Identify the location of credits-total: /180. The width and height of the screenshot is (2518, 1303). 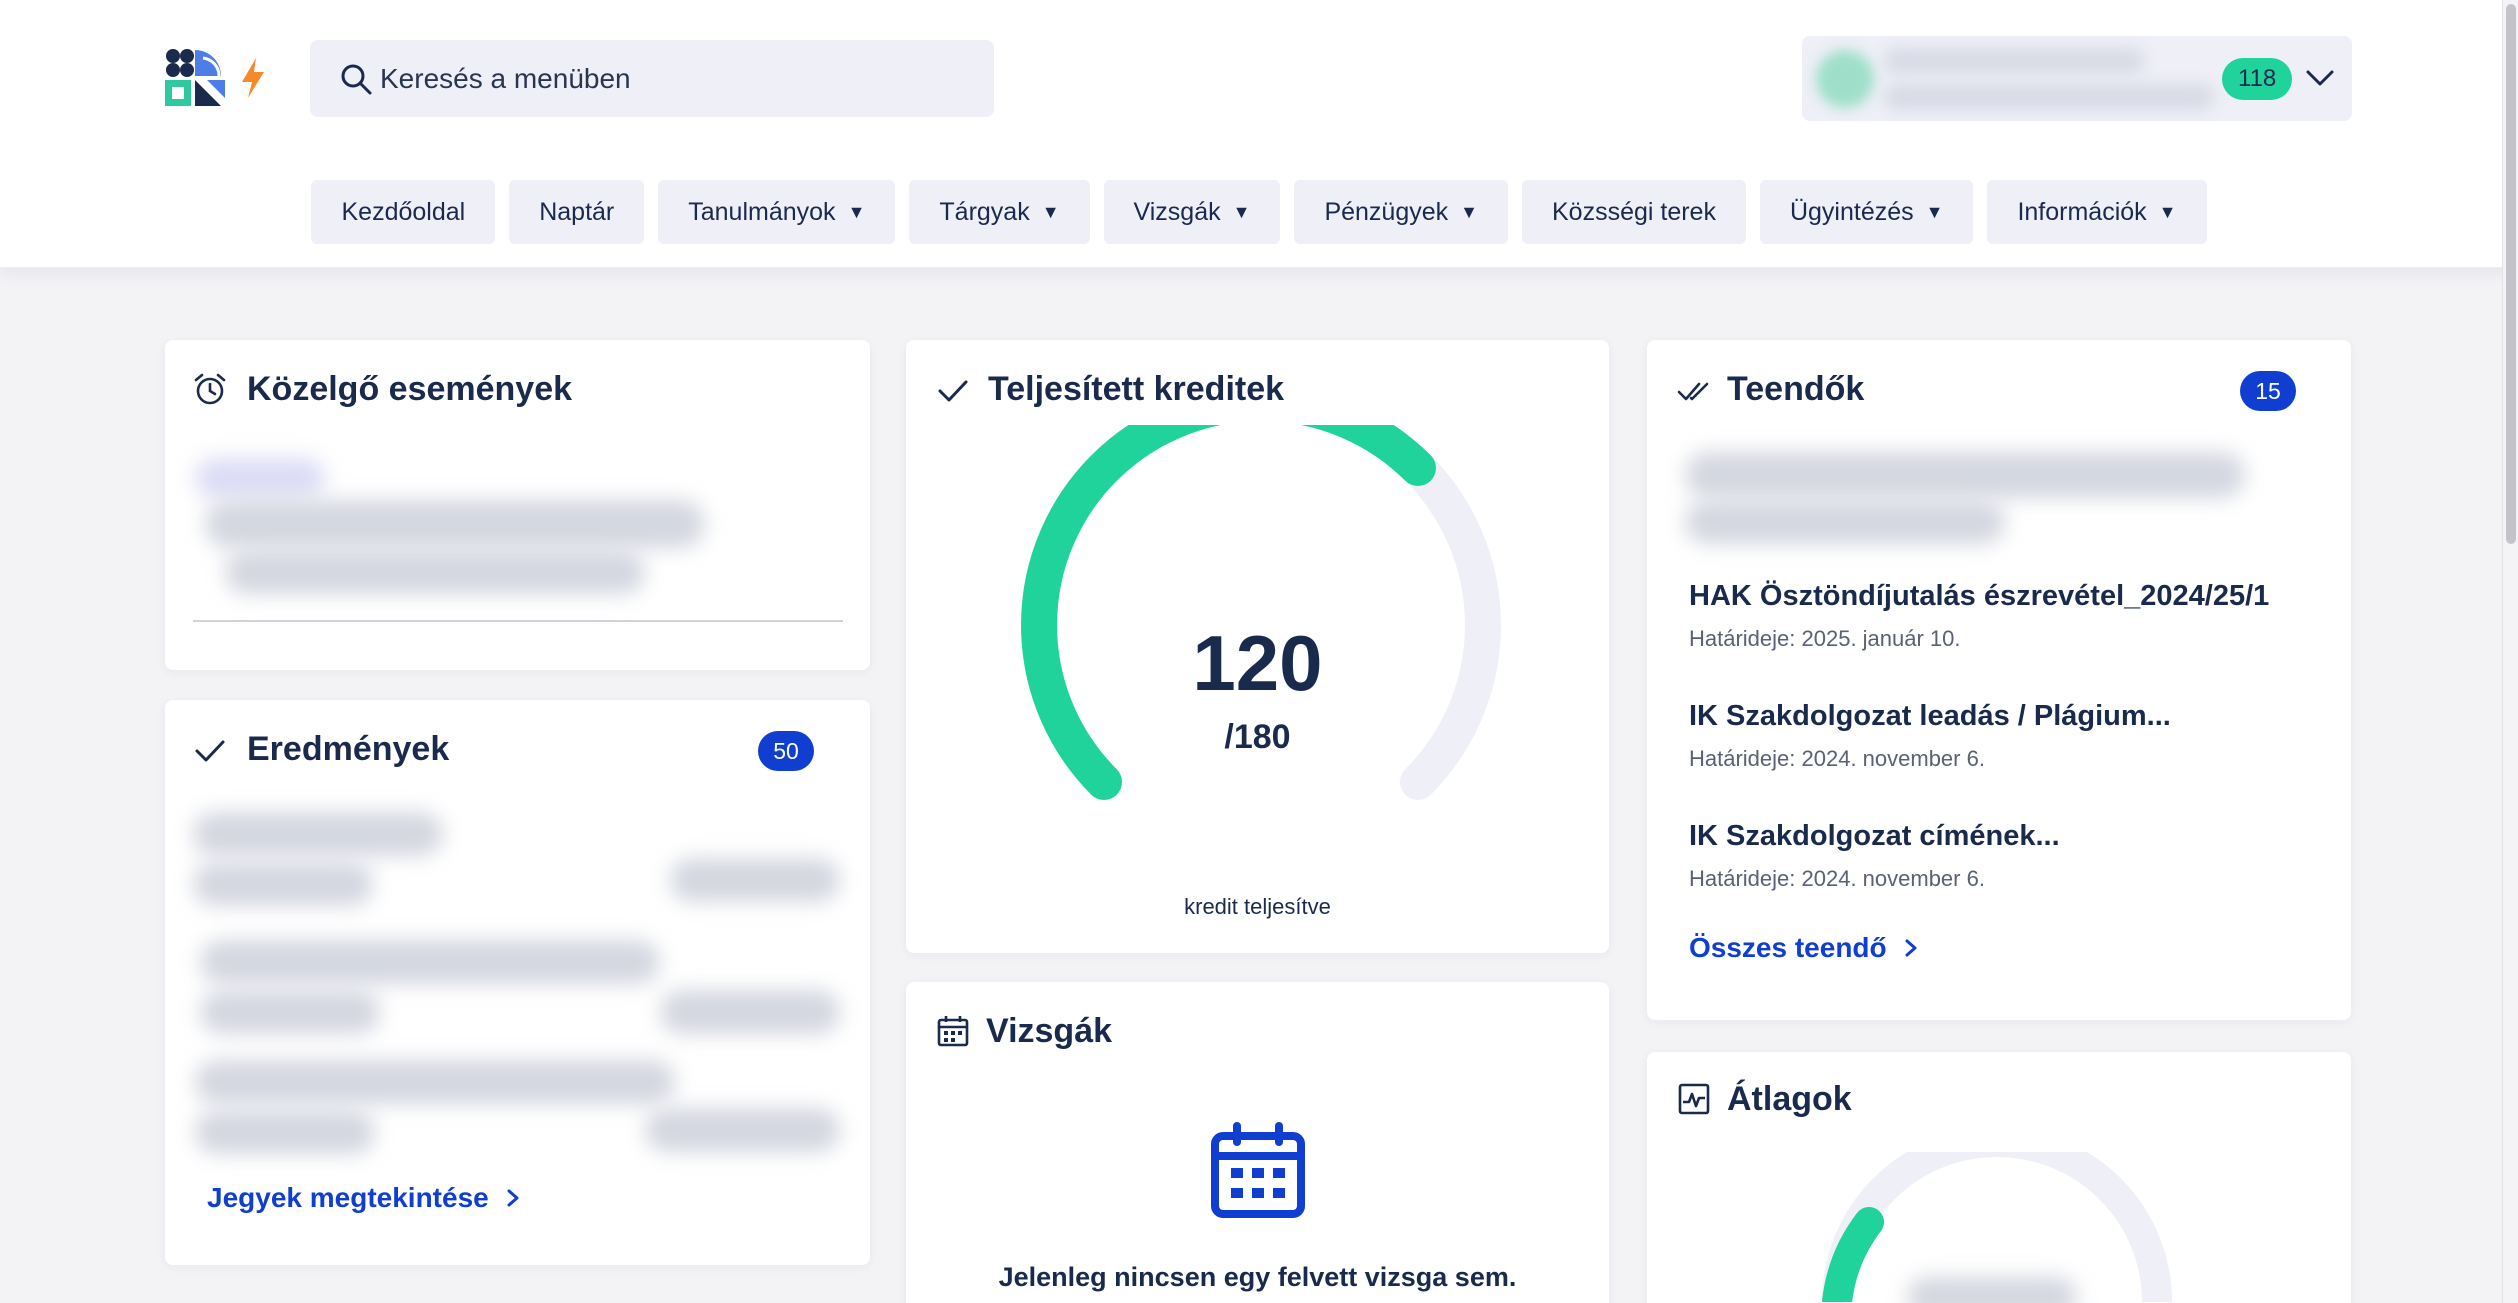
(1257, 737).